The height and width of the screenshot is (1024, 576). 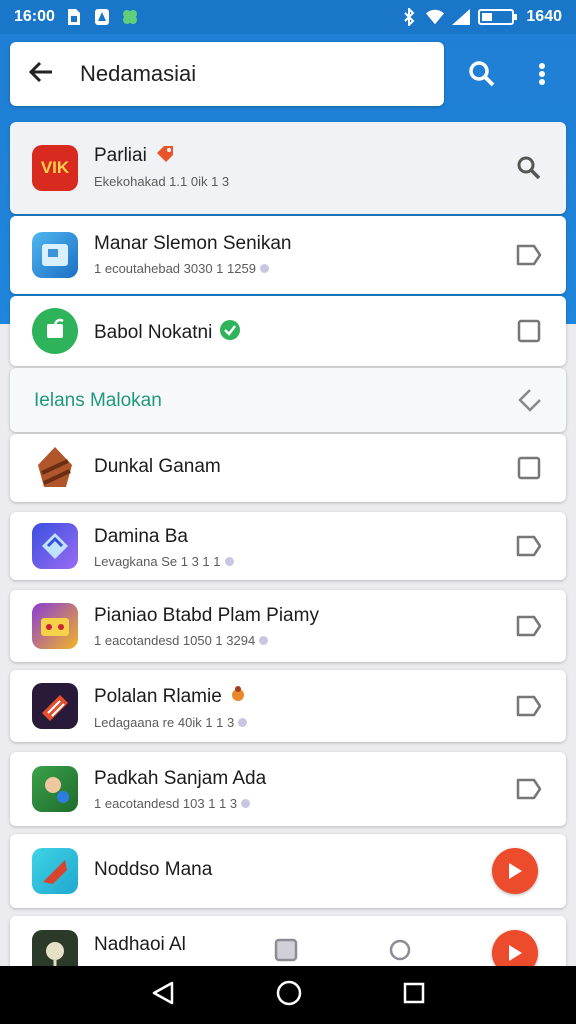 What do you see at coordinates (288, 468) in the screenshot?
I see `list-item: Dunkal Ganam` at bounding box center [288, 468].